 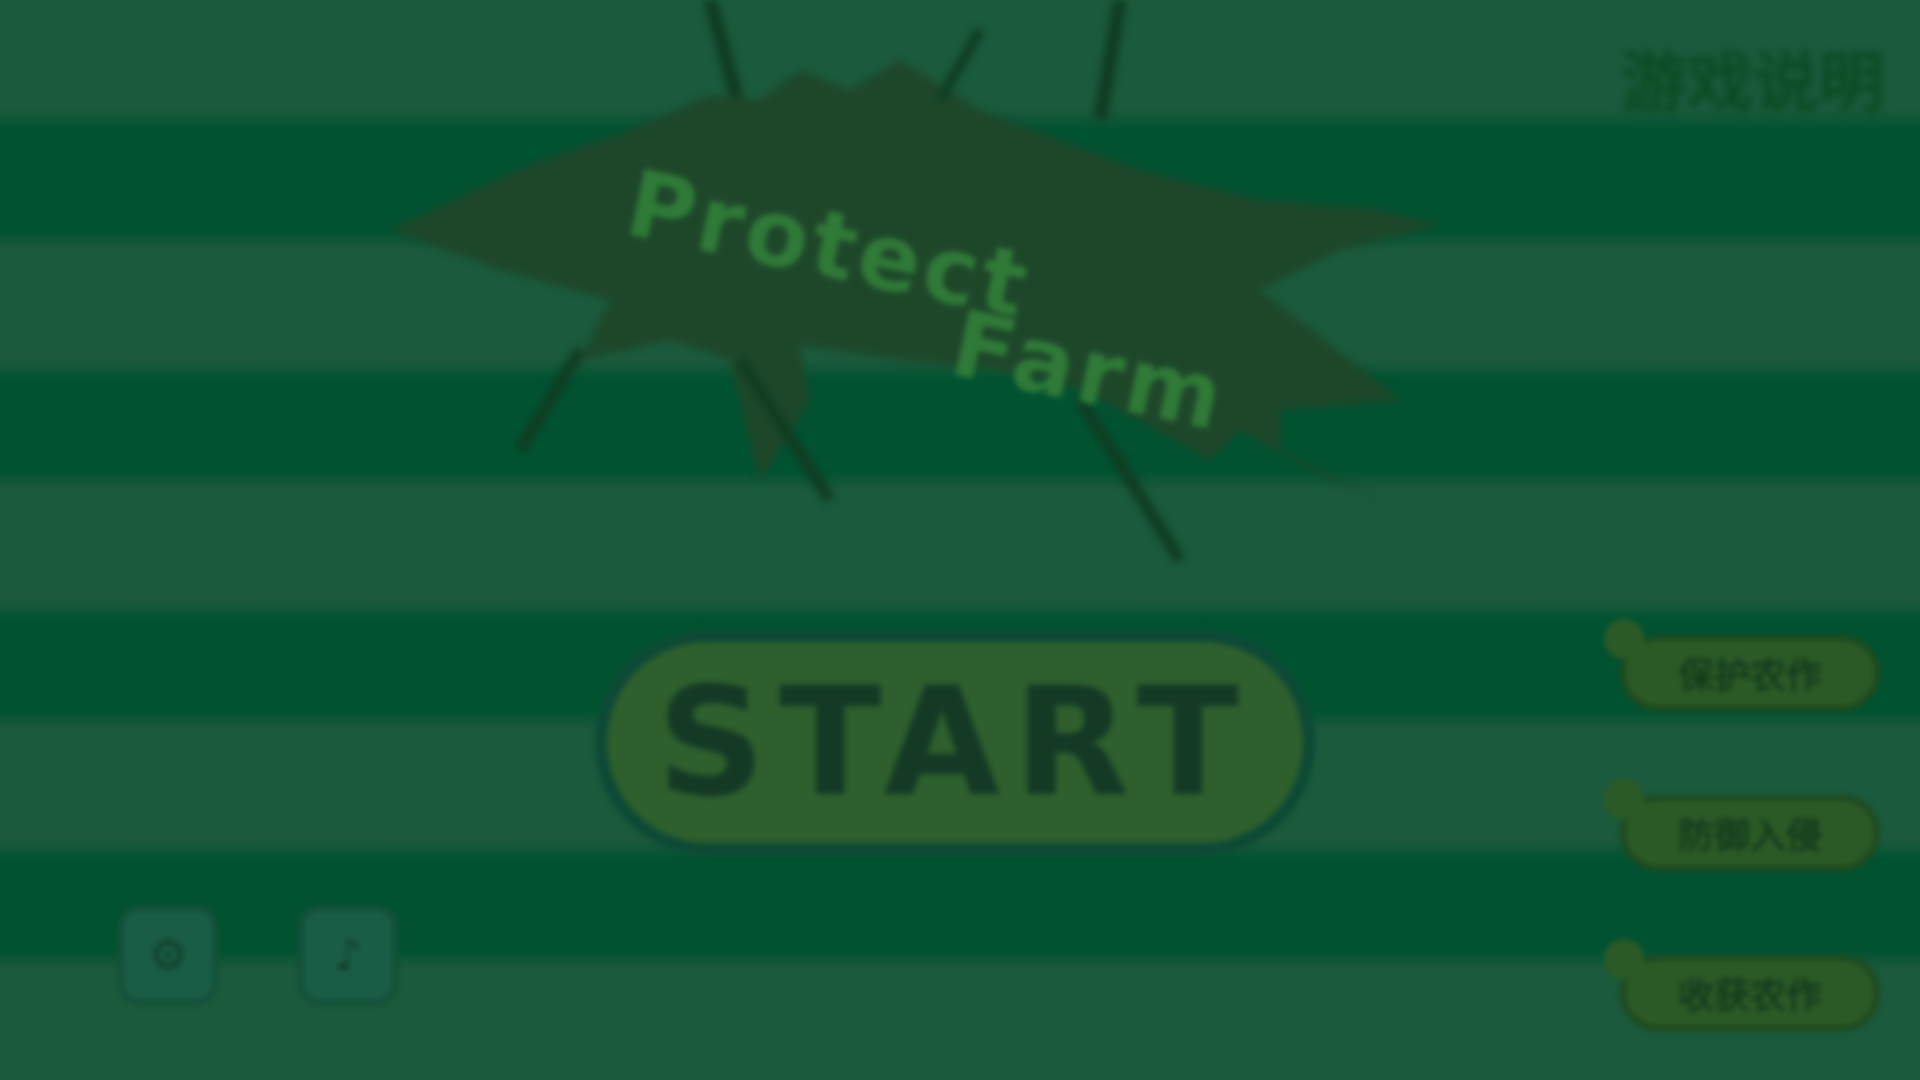 I want to click on menu-button-label: 收获农作, so click(x=1749, y=996).